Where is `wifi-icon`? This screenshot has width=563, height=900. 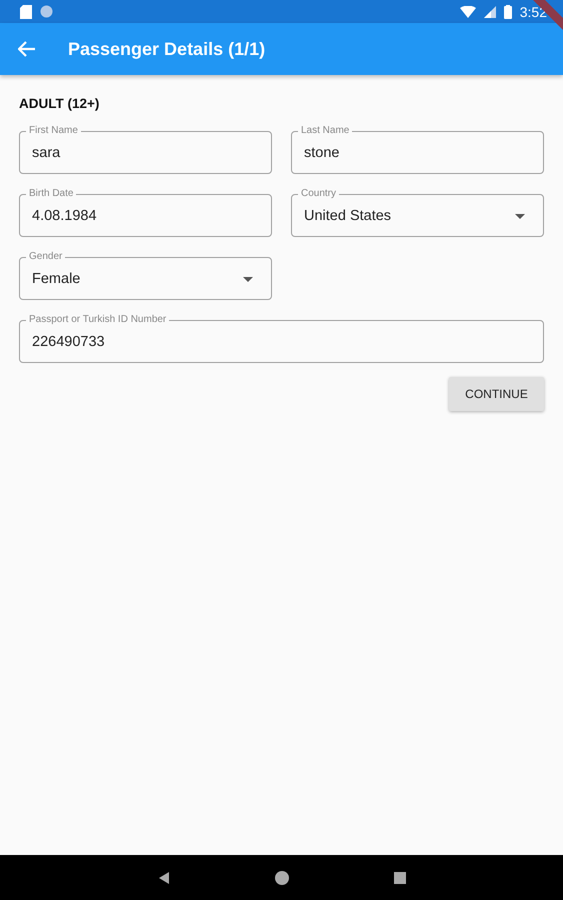
wifi-icon is located at coordinates (468, 12).